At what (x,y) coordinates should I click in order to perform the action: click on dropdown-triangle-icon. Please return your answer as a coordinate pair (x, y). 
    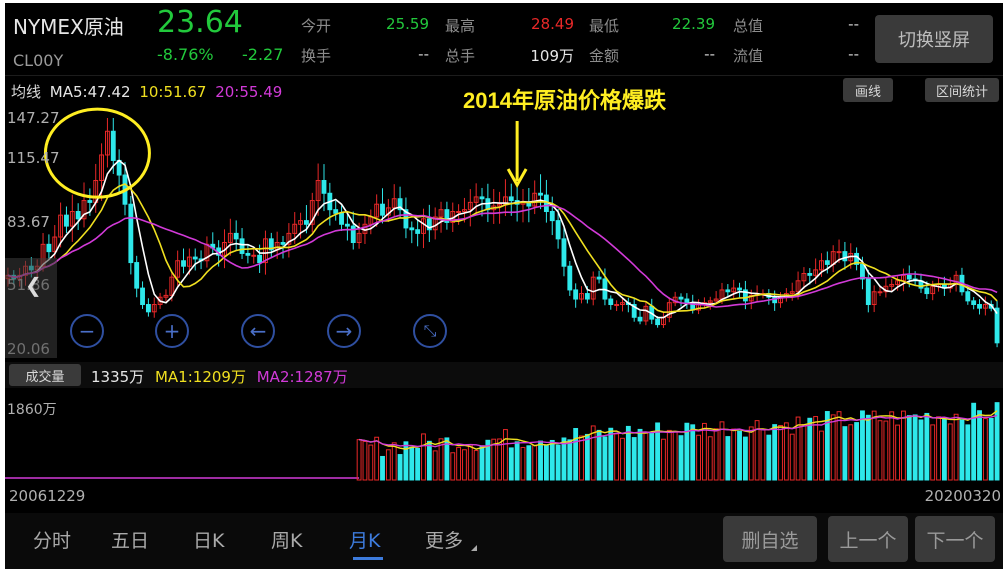
    Looking at the image, I should click on (474, 548).